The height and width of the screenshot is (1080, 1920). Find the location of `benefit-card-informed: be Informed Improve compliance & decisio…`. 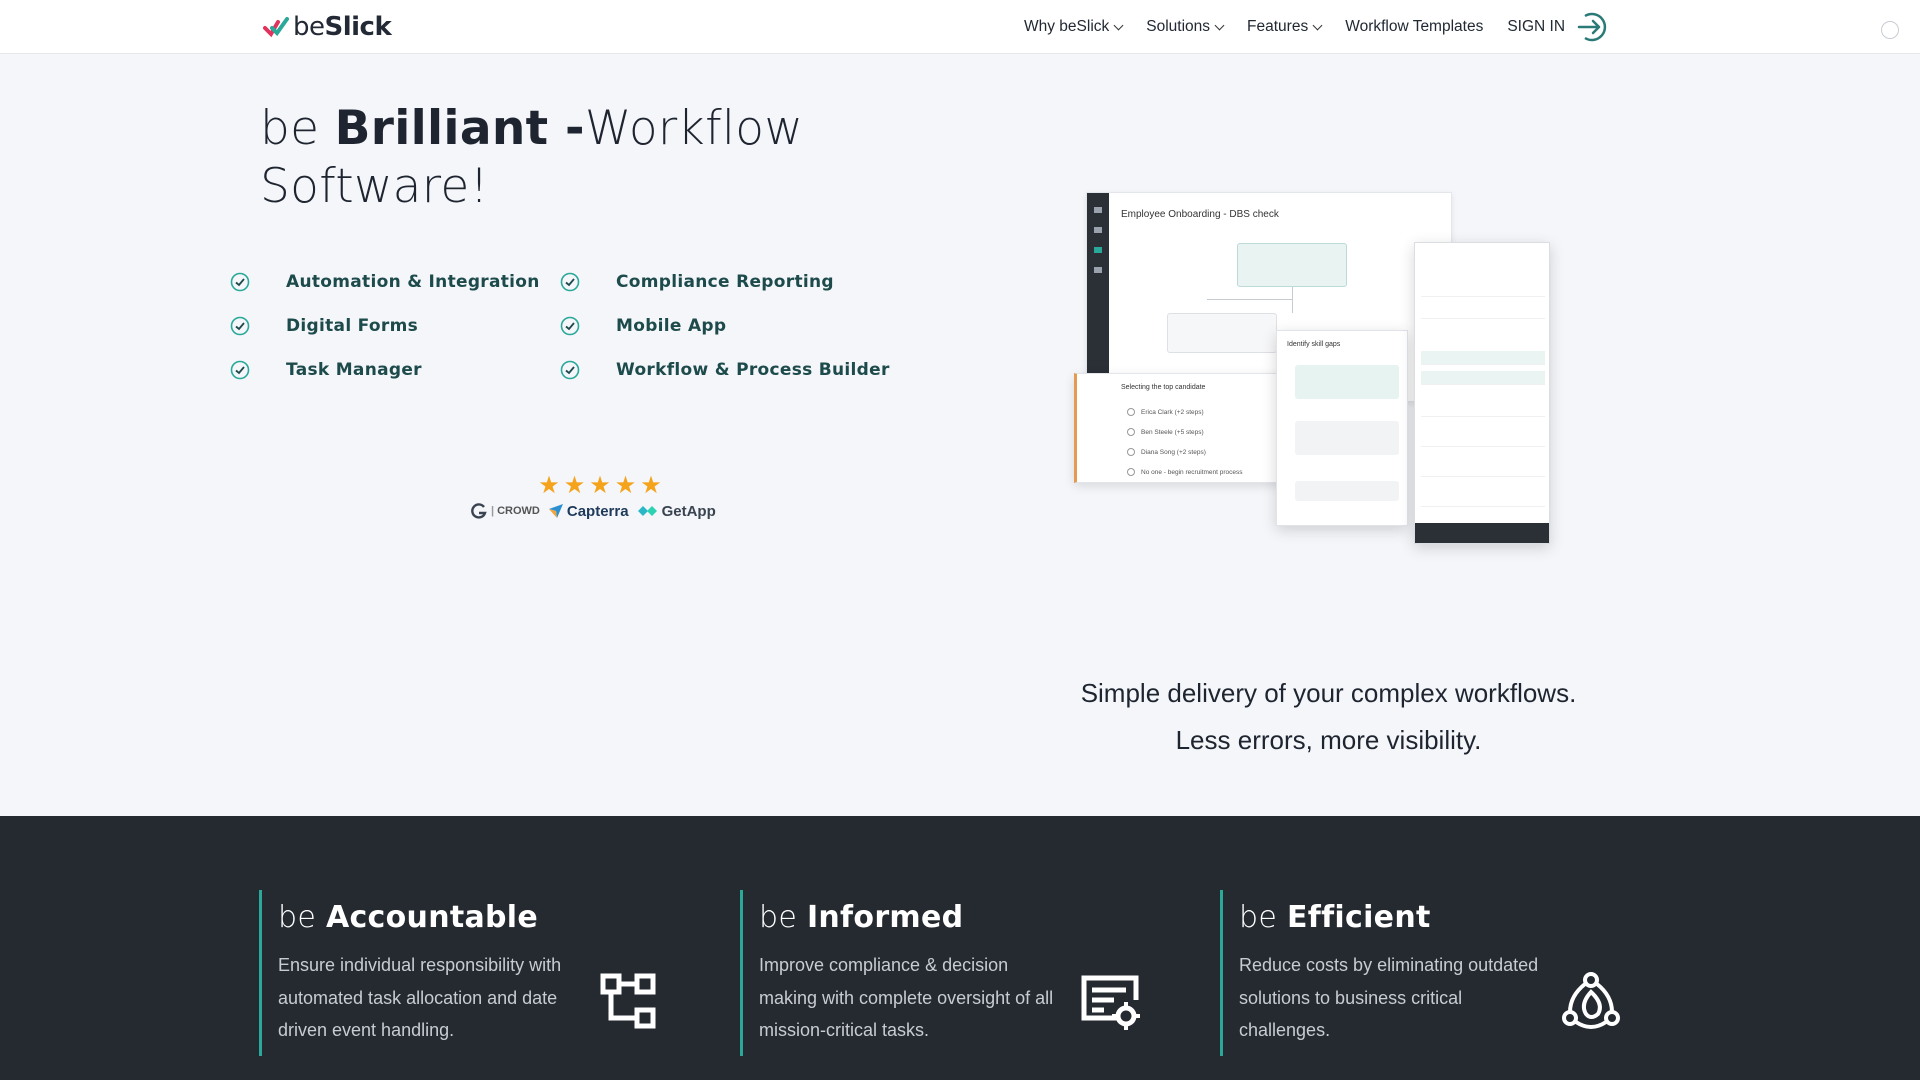

benefit-card-informed: be Informed Improve compliance & decisio… is located at coordinates (970, 973).